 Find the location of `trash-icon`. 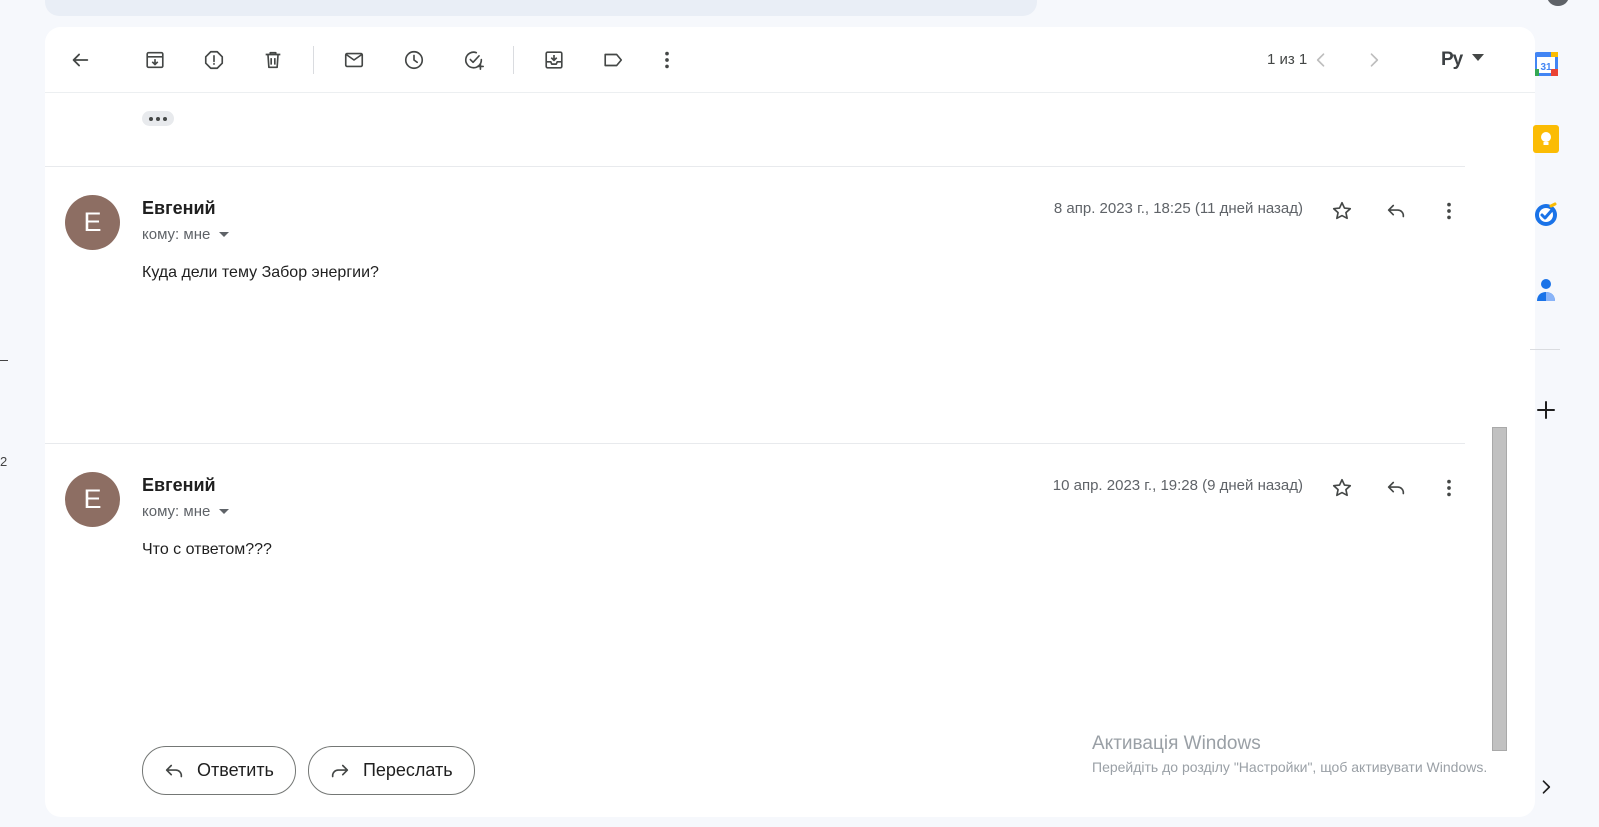

trash-icon is located at coordinates (273, 60).